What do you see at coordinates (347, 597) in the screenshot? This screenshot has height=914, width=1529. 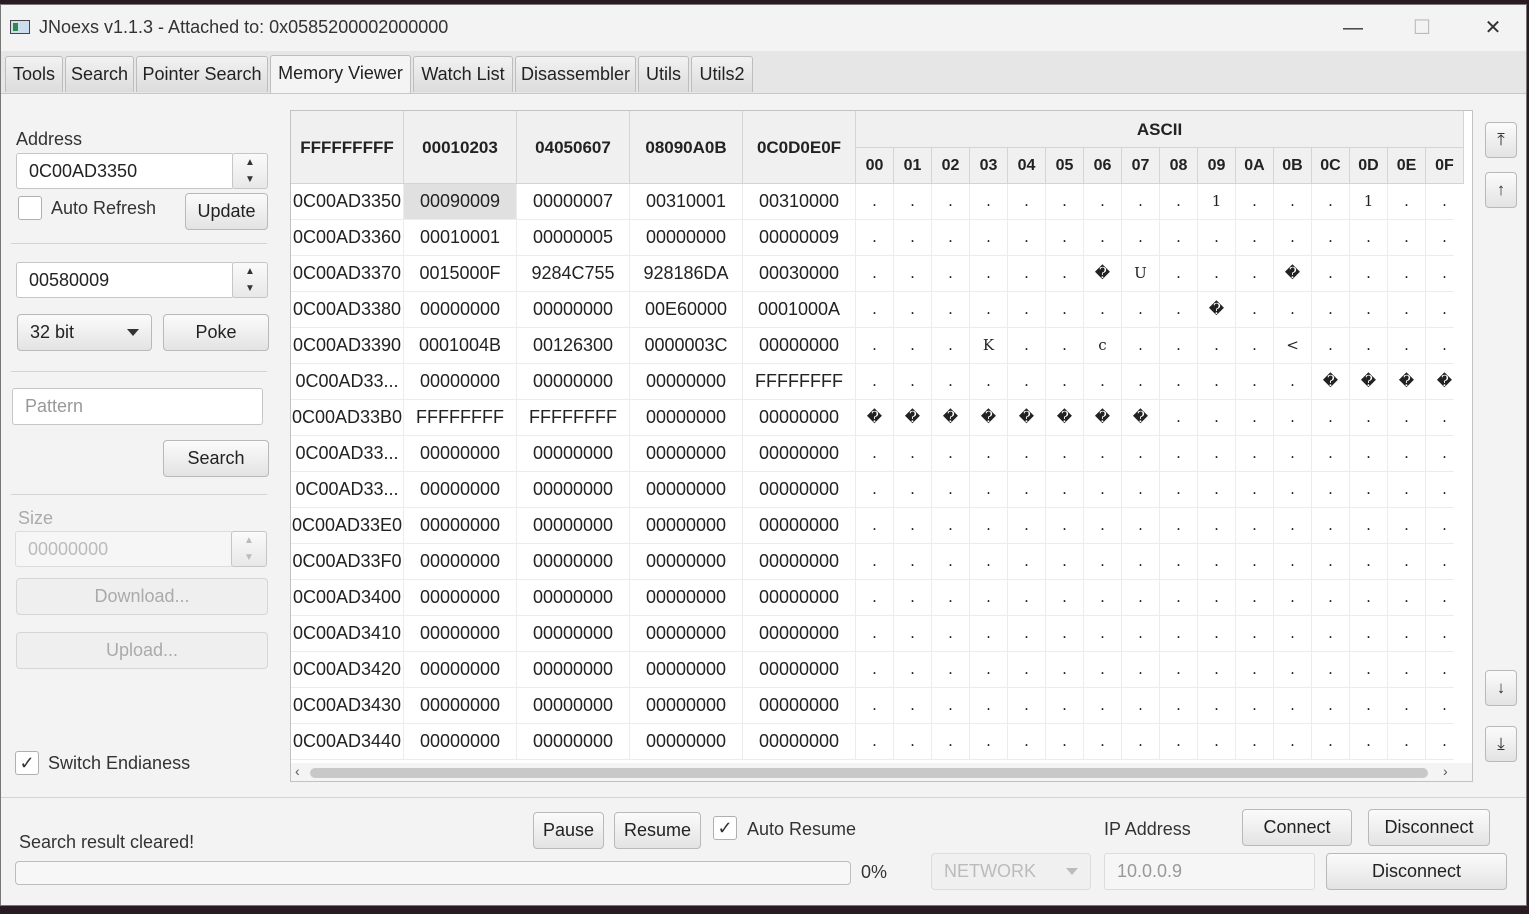 I see `address-cell: 0C00AD3400` at bounding box center [347, 597].